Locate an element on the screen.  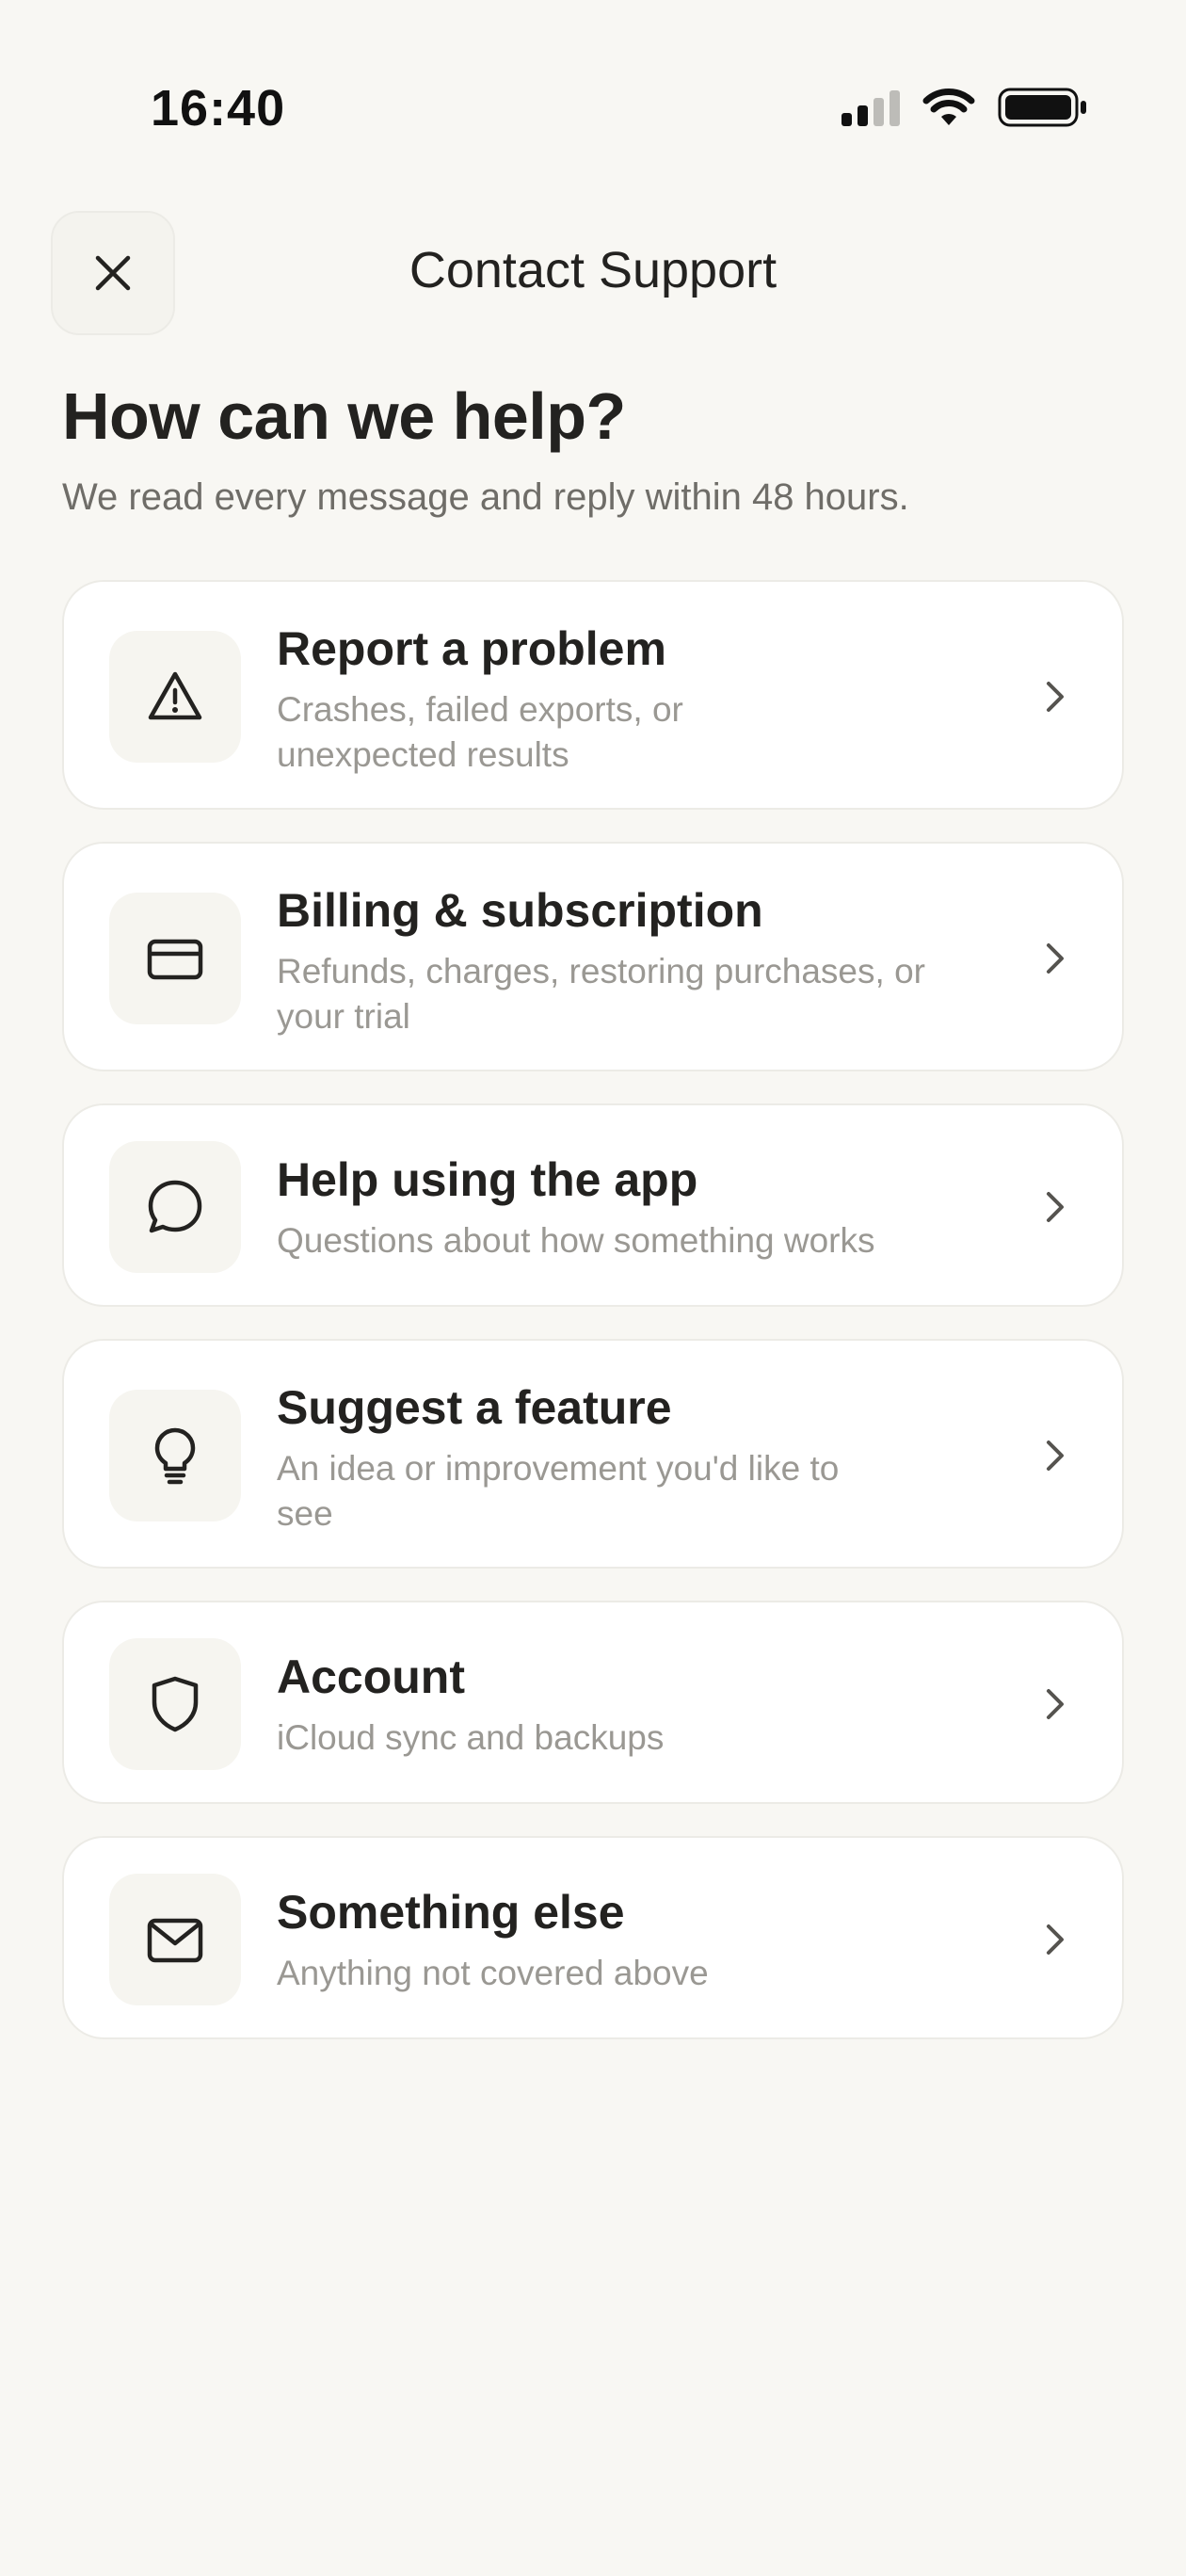
envelope-icon is located at coordinates (175, 1940).